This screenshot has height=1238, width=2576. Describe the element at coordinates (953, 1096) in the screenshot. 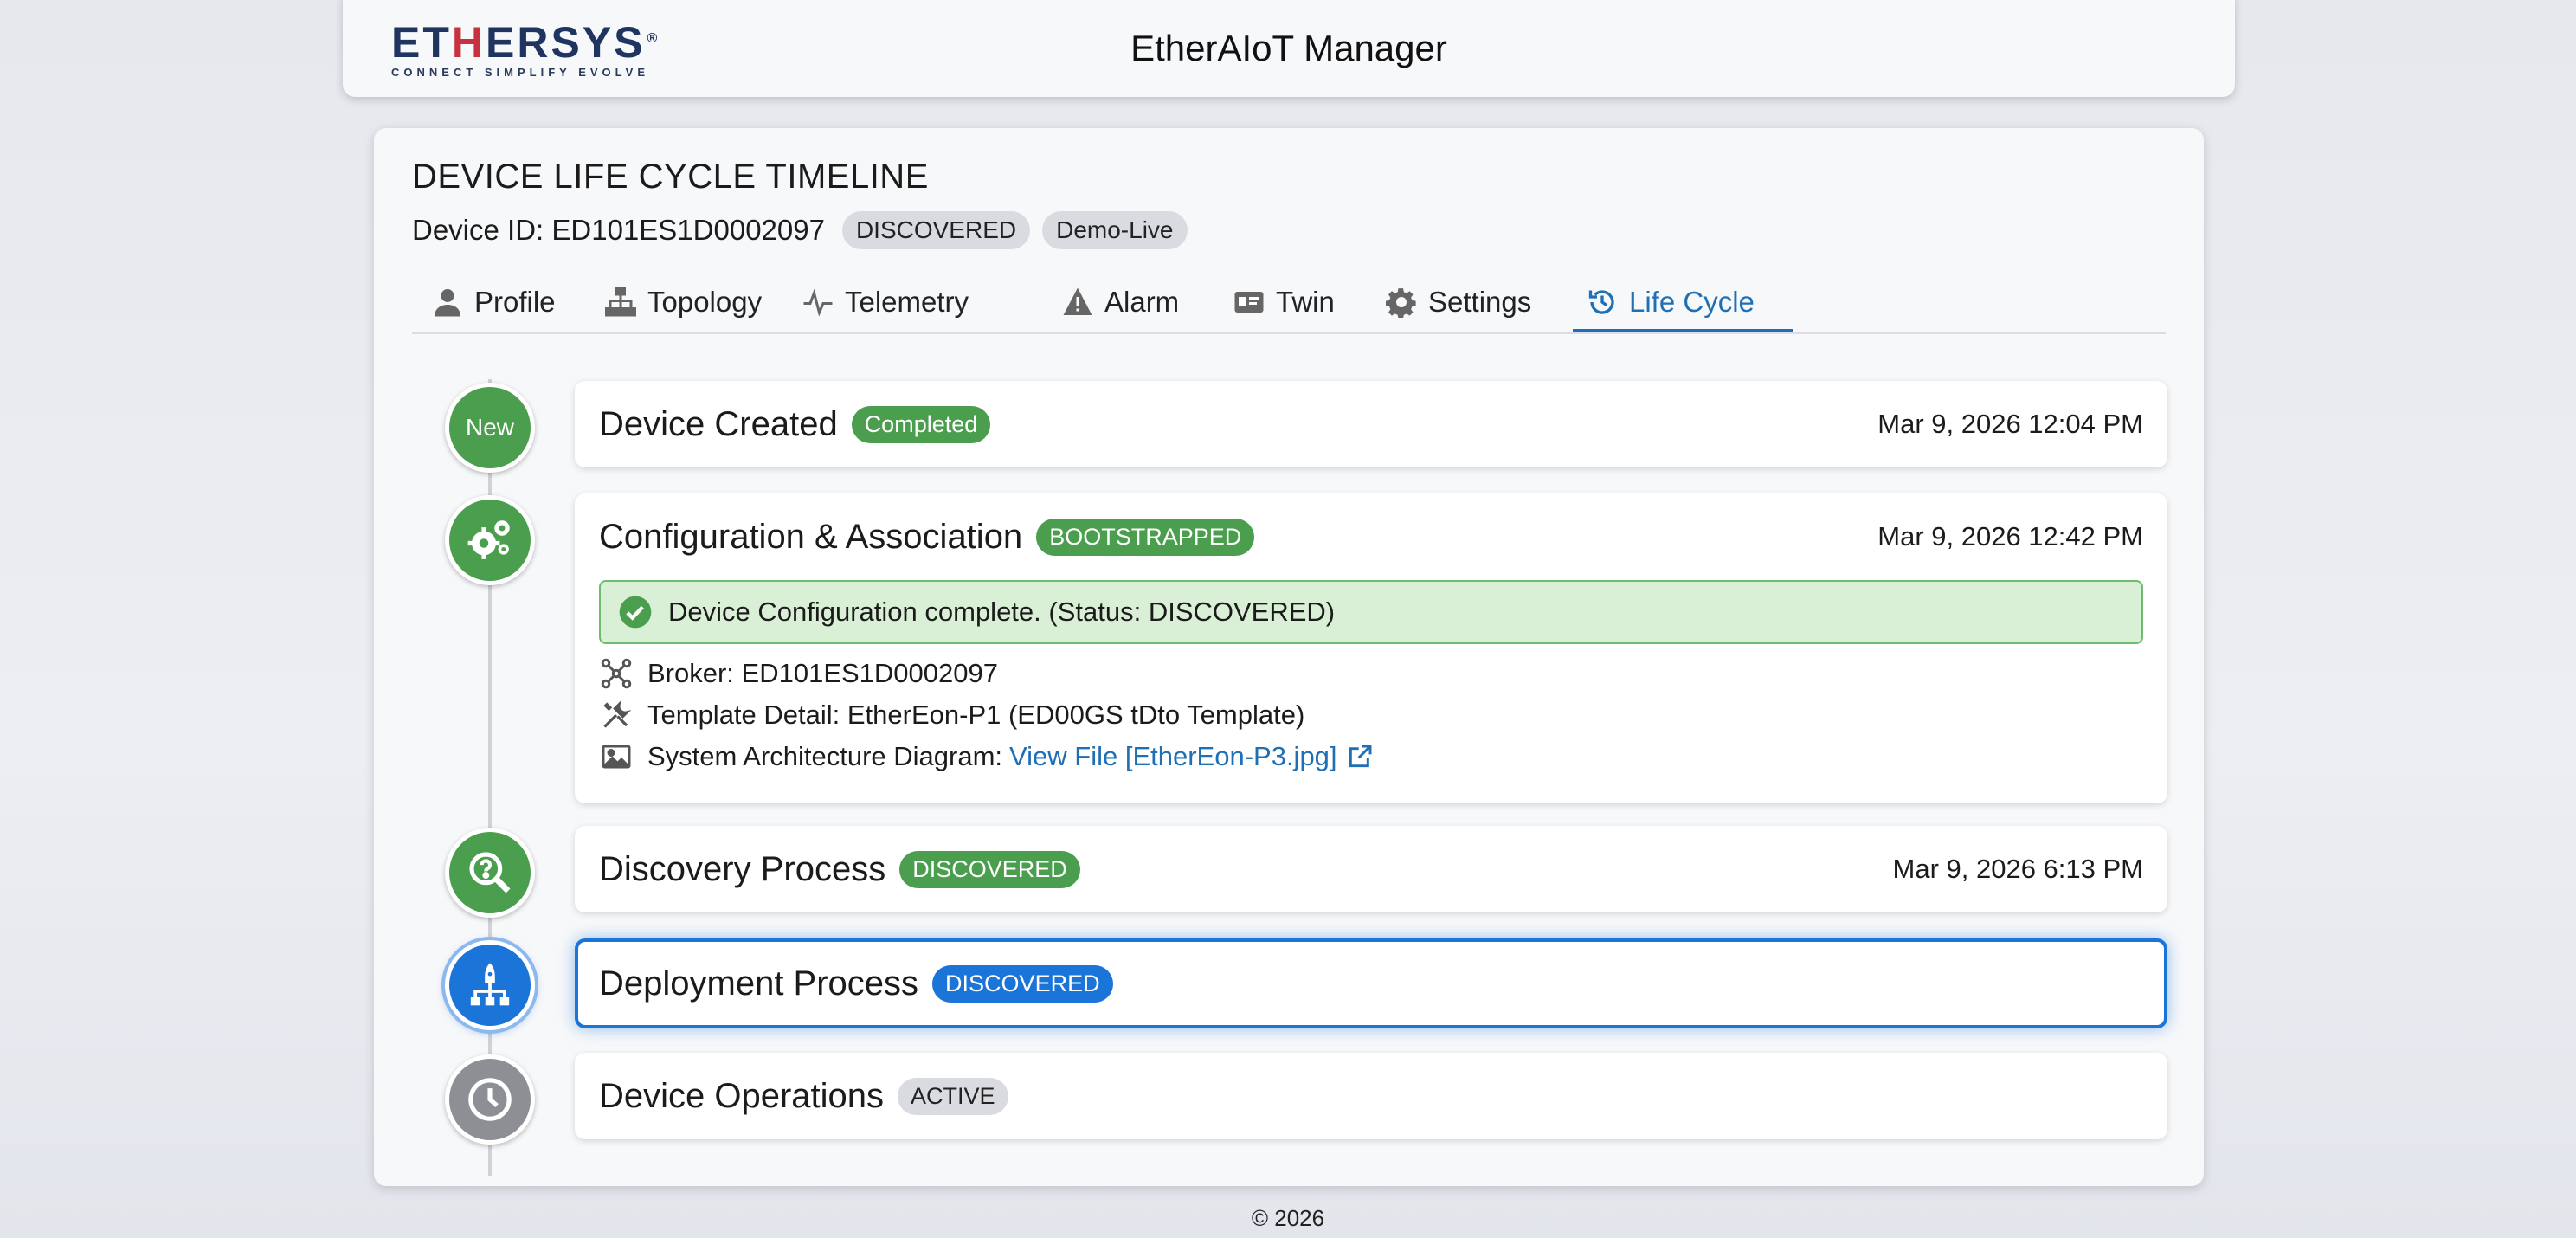

I see `status-badge: ACTIVE` at that location.